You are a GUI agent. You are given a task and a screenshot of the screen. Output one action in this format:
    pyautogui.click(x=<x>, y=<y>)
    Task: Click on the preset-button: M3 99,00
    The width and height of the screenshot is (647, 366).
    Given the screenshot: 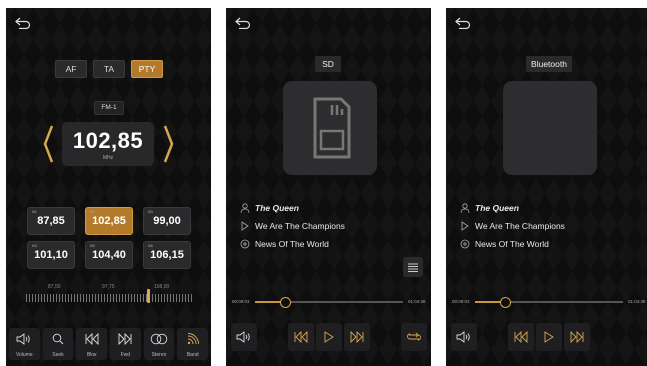 What is the action you would take?
    pyautogui.click(x=167, y=221)
    